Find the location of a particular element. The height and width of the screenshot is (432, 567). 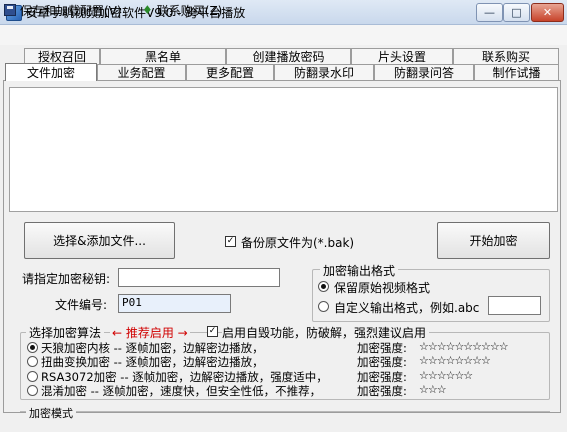

algo-text-obfuscate: 混淆加密 -- 逐帧加密，速度快，但安全性低，不推荐， is located at coordinates (181, 391).